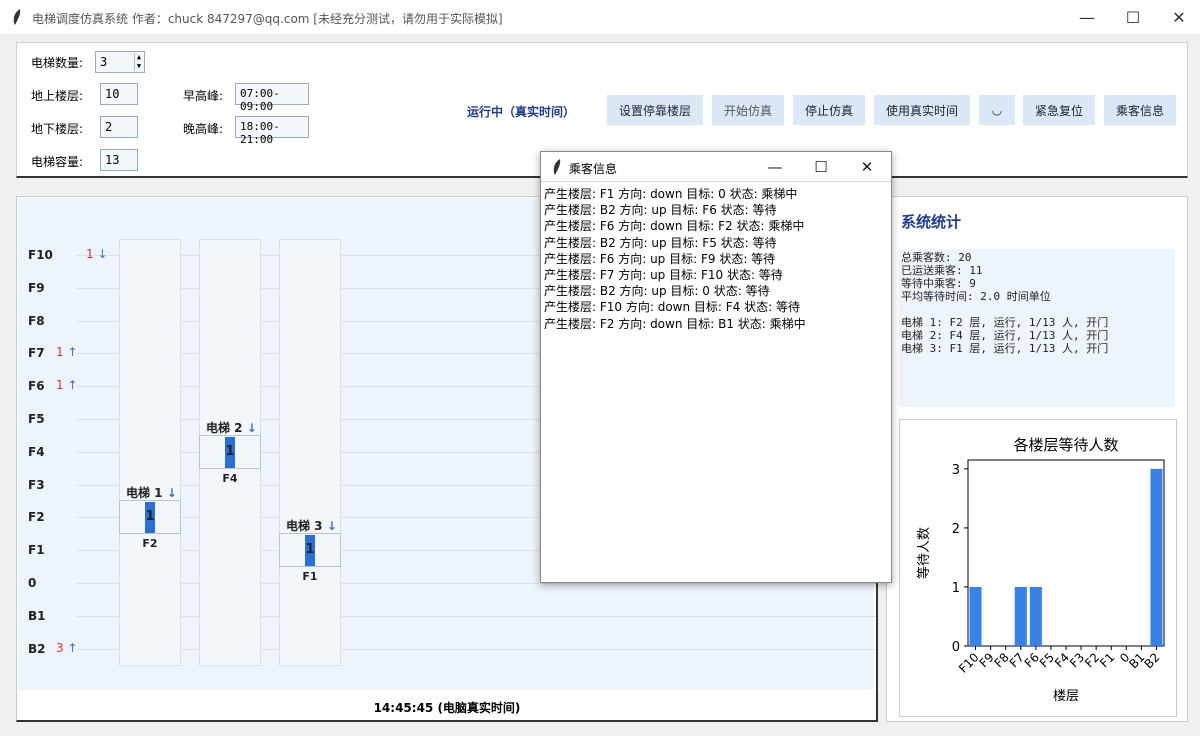 This screenshot has height=736, width=1200. What do you see at coordinates (203, 96) in the screenshot?
I see `morning-peak-label: 早高峰:` at bounding box center [203, 96].